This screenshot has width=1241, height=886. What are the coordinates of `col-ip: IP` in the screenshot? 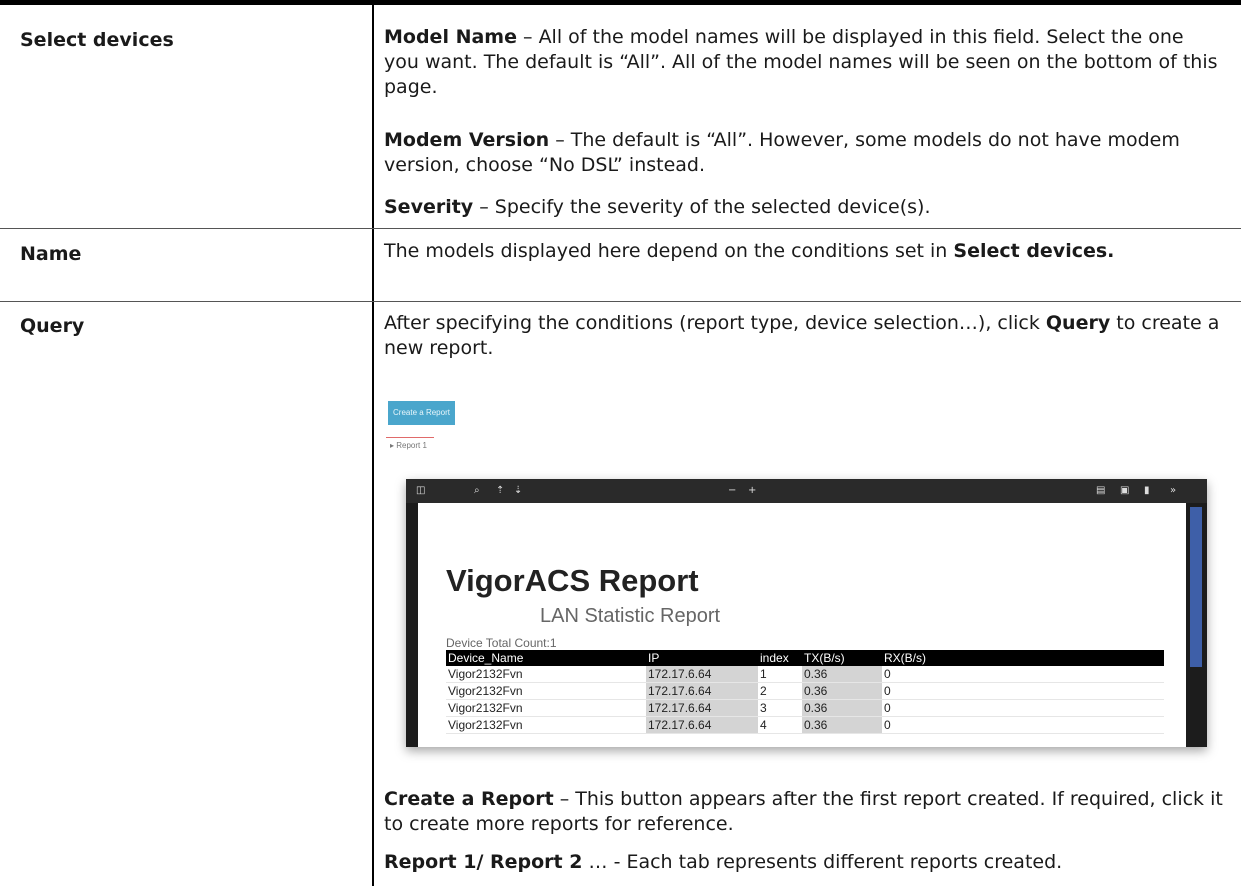 It's located at (702, 658).